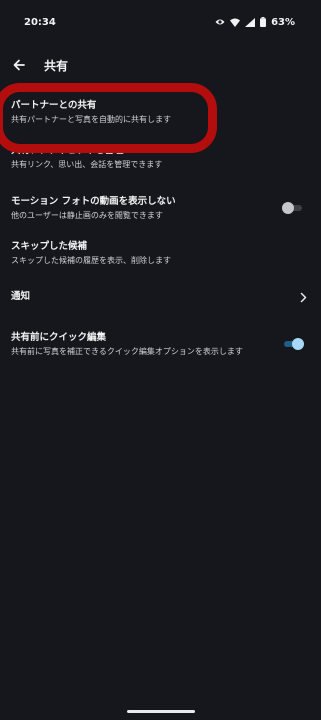 This screenshot has width=321, height=720. What do you see at coordinates (40, 22) in the screenshot?
I see `status-time: 20:34` at bounding box center [40, 22].